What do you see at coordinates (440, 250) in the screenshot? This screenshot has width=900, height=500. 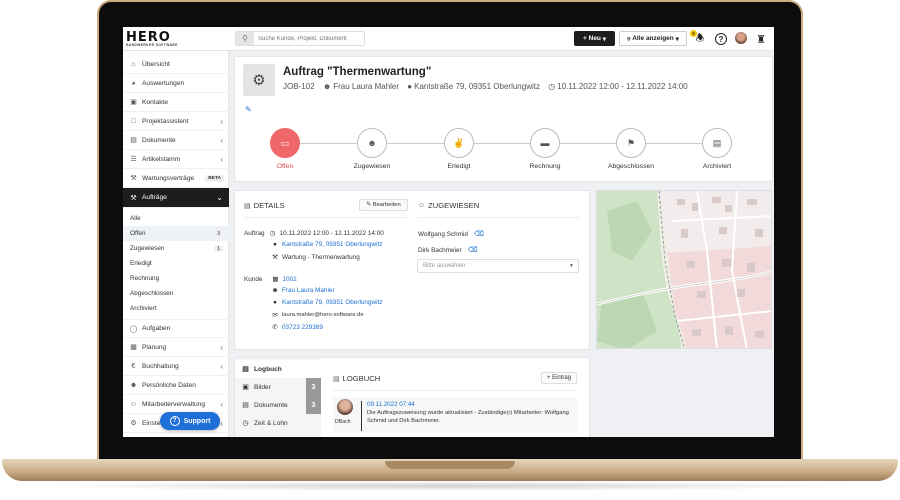 I see `assigned-person-name: Dirk Bachmeier` at bounding box center [440, 250].